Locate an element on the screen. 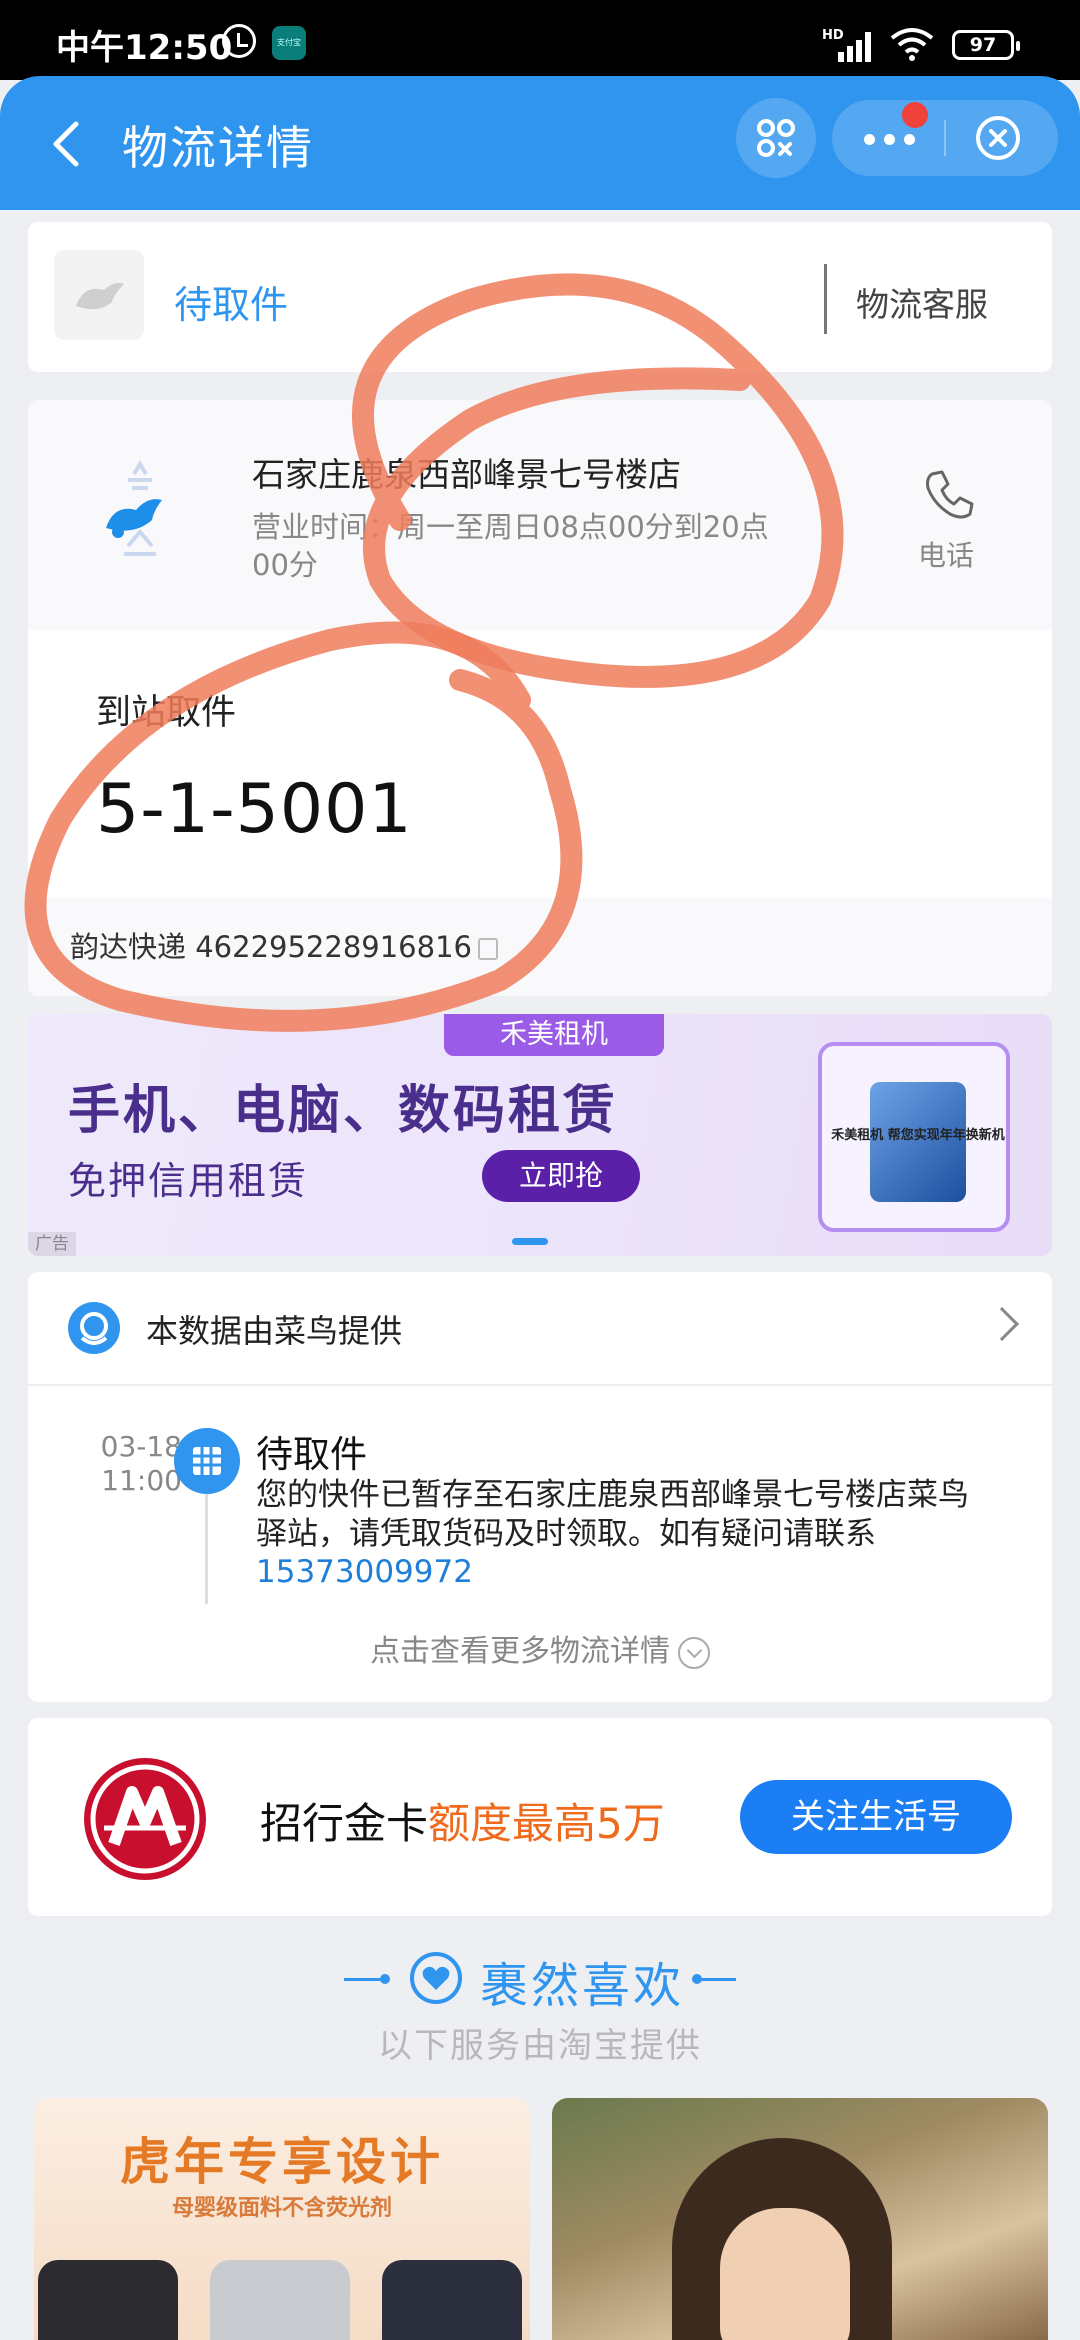 The width and height of the screenshot is (1080, 2340). cainiao-icon is located at coordinates (94, 1328).